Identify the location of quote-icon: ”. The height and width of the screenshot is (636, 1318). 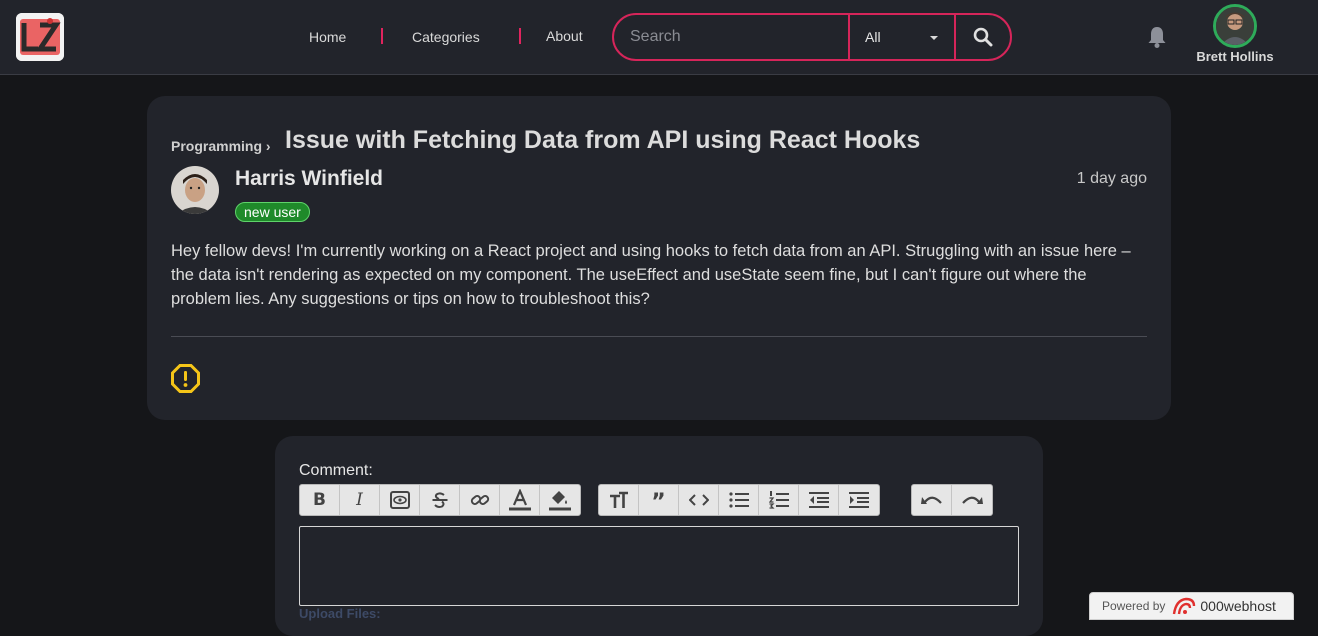
(658, 502).